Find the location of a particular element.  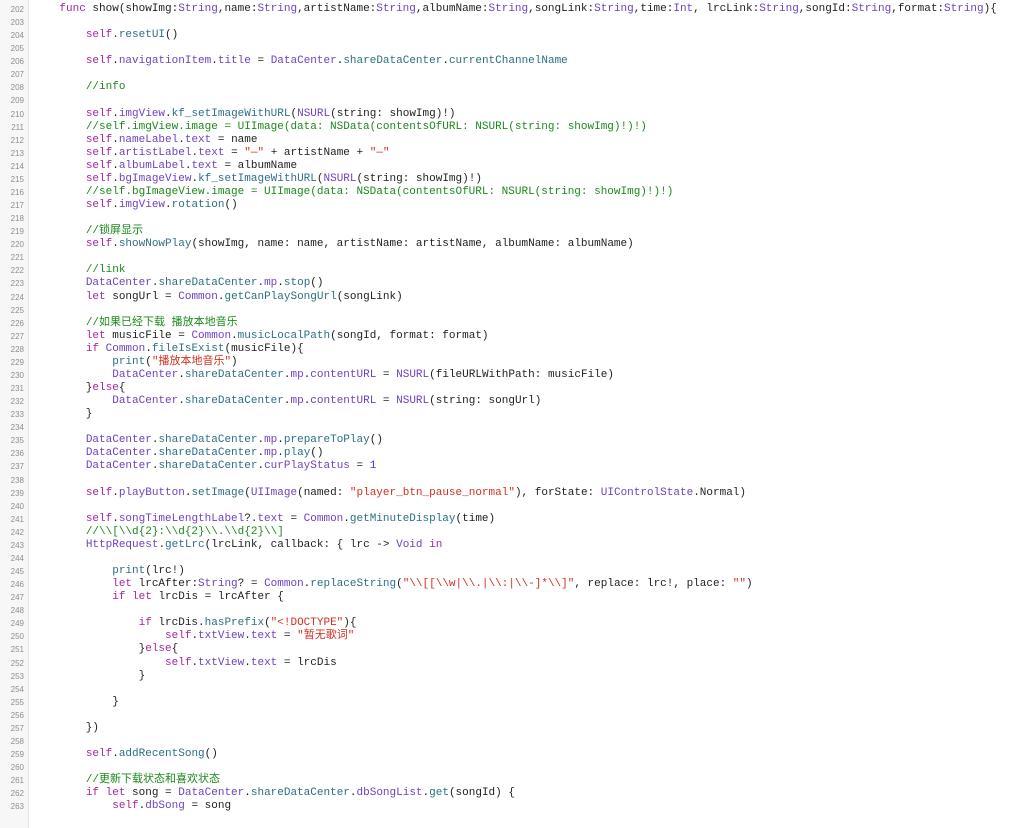

code-line: 261 //更新下载状态和喜欢状态 is located at coordinates (509, 780).